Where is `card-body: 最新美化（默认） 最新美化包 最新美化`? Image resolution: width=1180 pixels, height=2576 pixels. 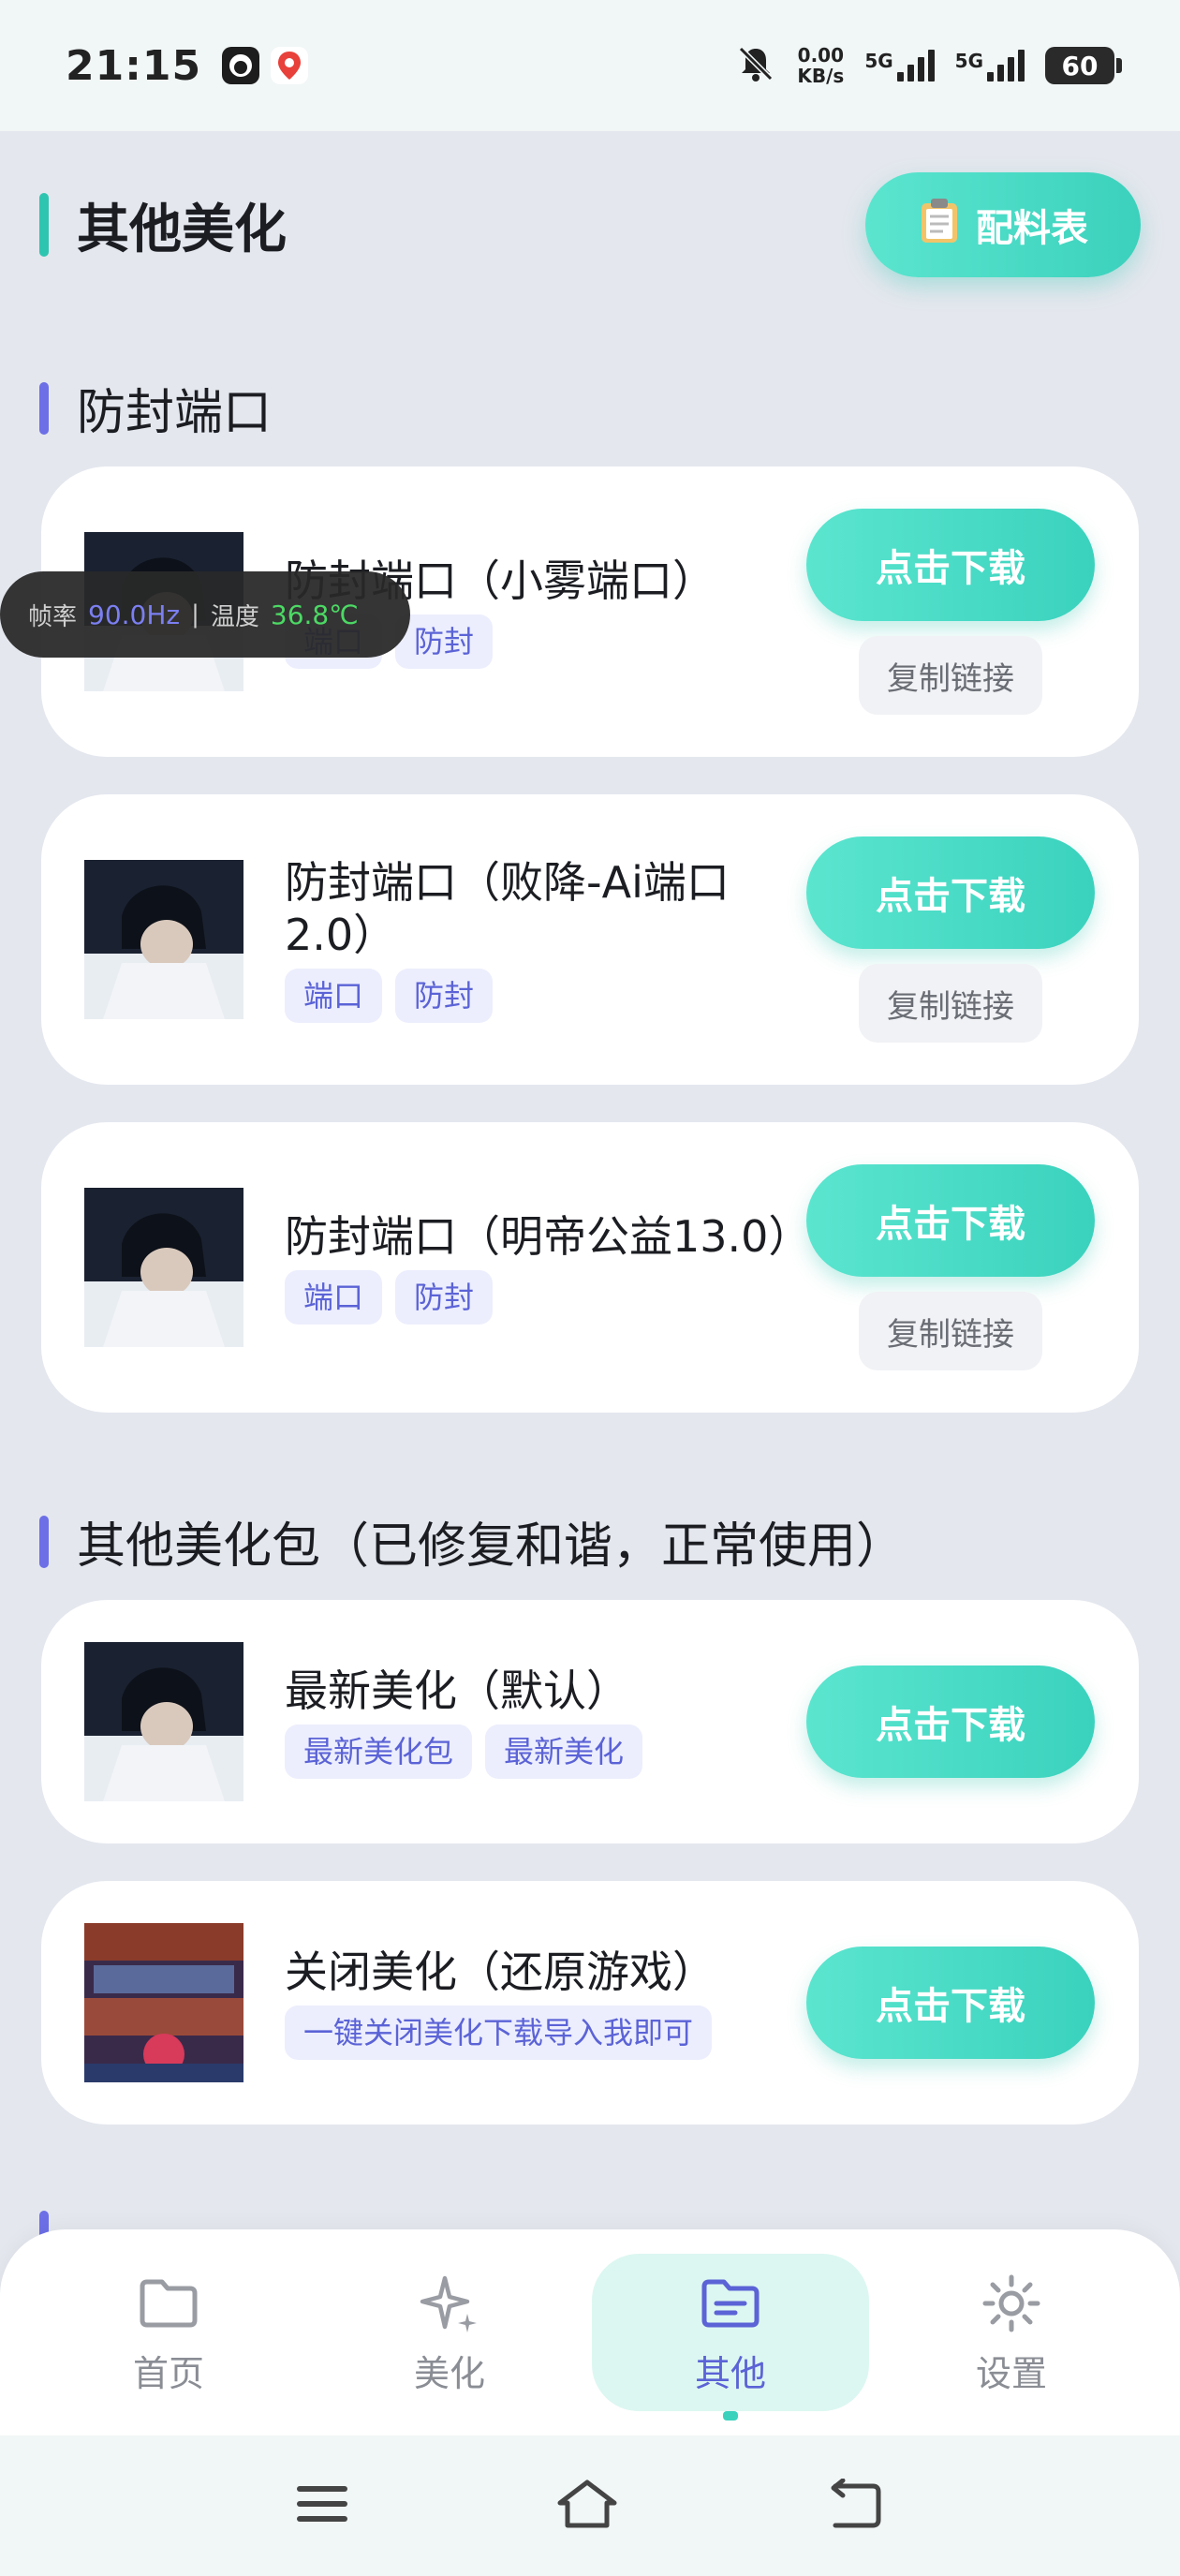 card-body: 最新美化（默认） 最新美化包 最新美化 is located at coordinates (540, 1722).